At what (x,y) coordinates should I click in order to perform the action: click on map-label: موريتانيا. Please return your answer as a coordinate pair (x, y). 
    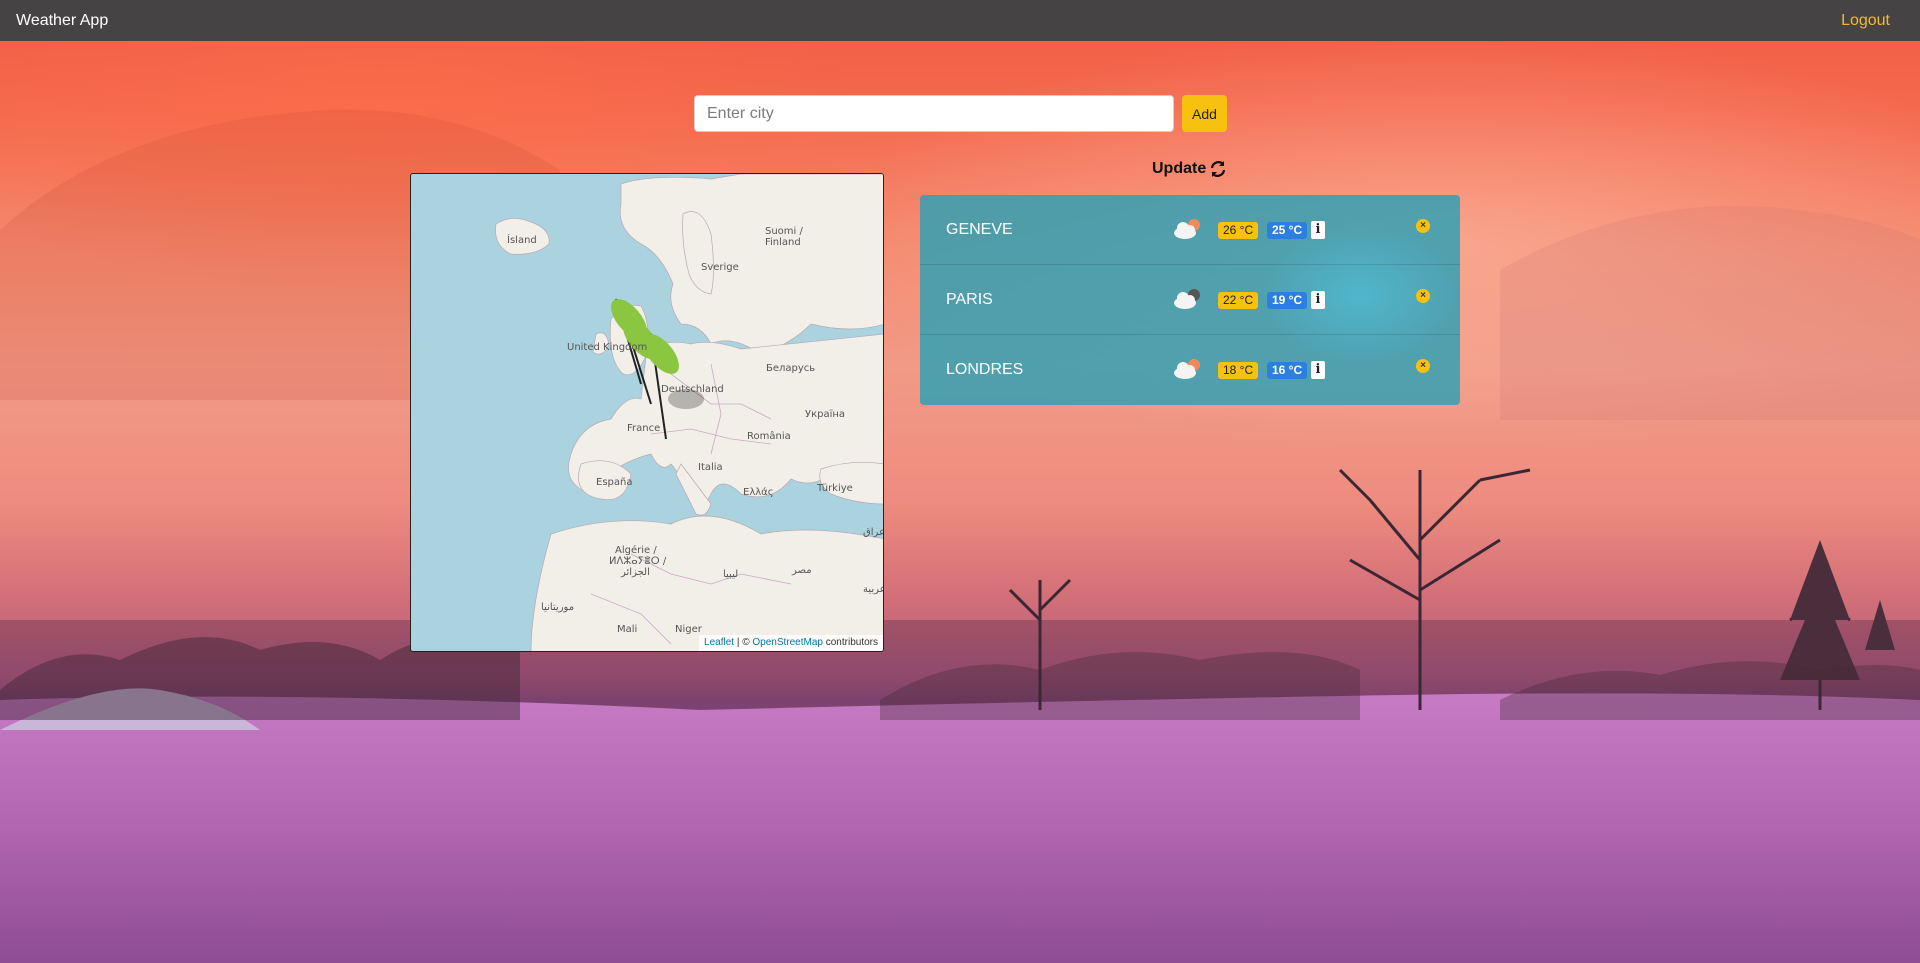
    Looking at the image, I should click on (558, 607).